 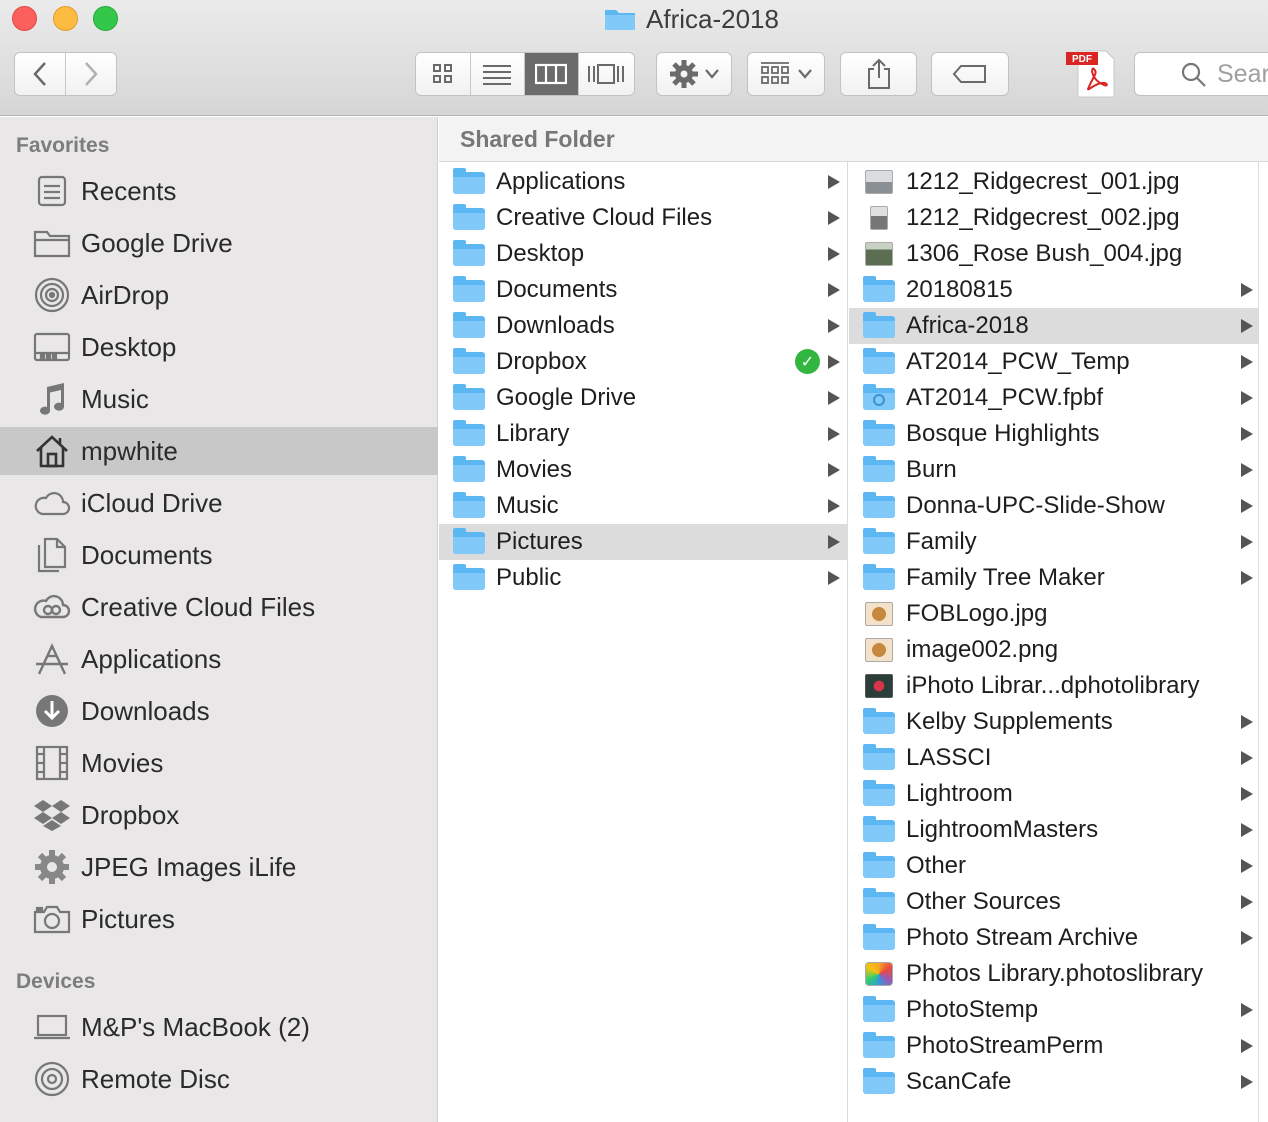 What do you see at coordinates (606, 74) in the screenshot?
I see `gallery-view-button` at bounding box center [606, 74].